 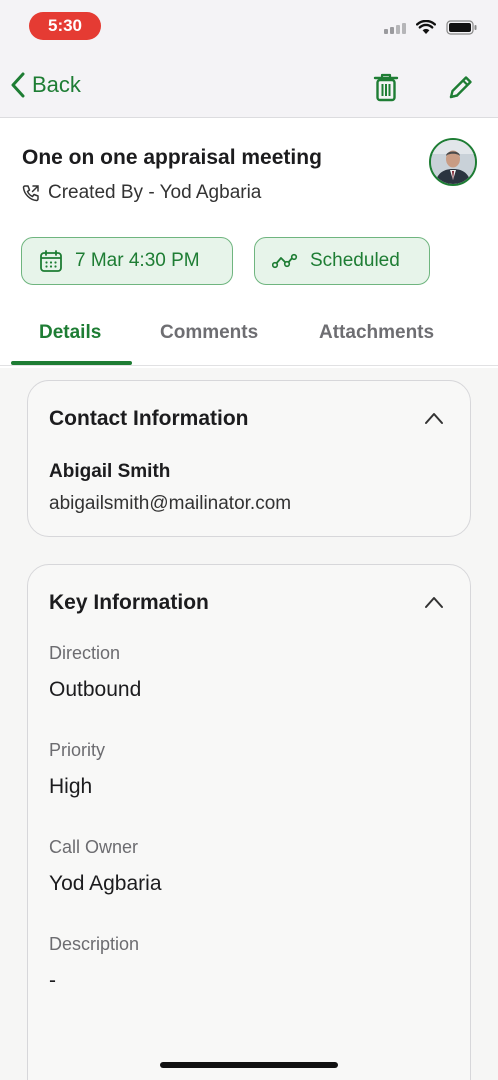 What do you see at coordinates (30, 193) in the screenshot?
I see `call-icon` at bounding box center [30, 193].